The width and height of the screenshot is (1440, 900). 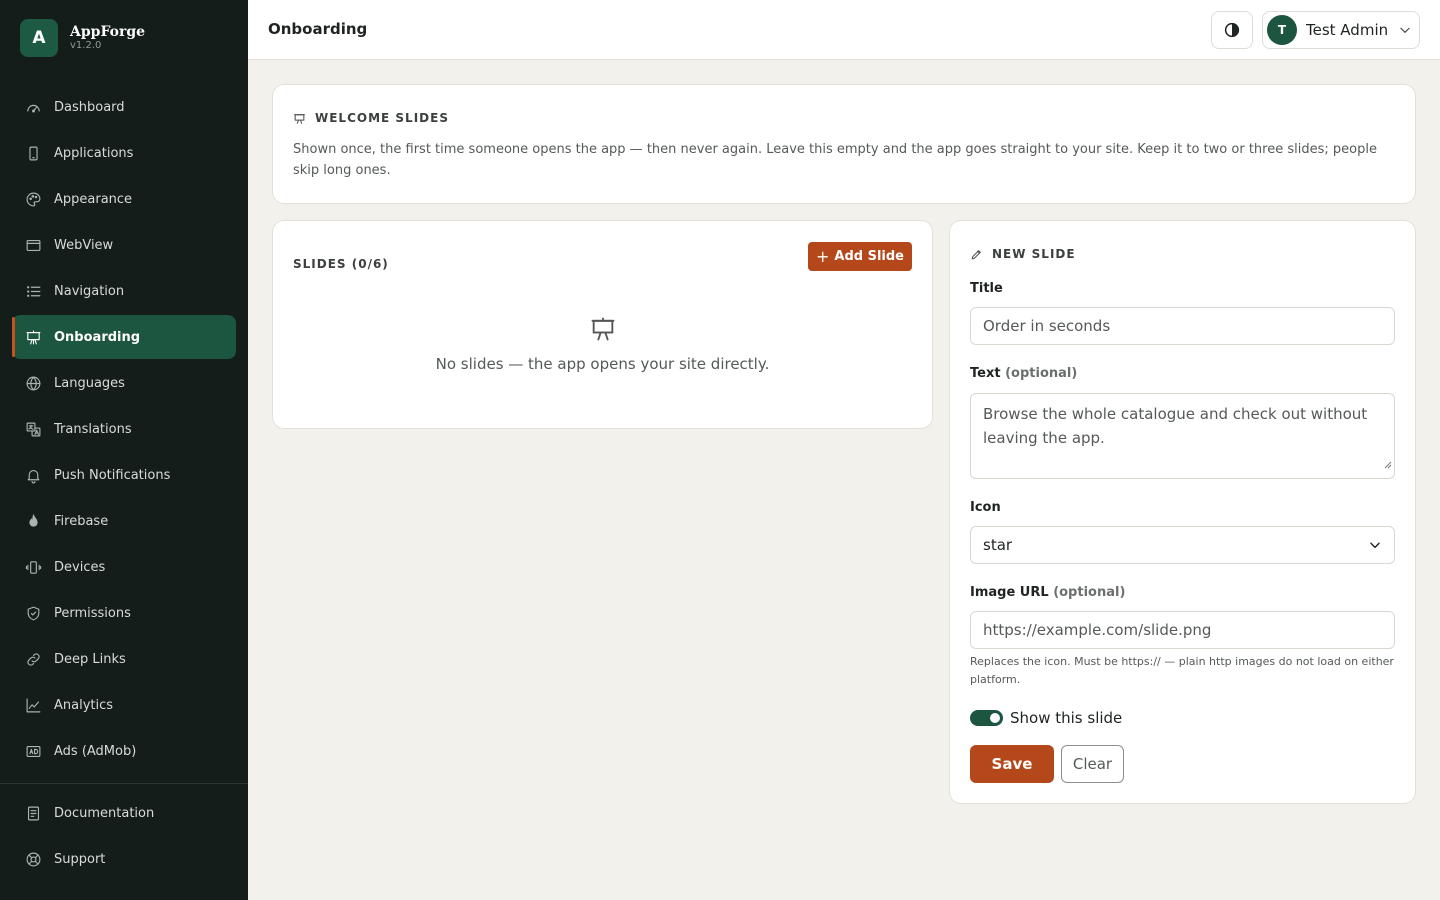 What do you see at coordinates (985, 507) in the screenshot?
I see `icon-label: Icon` at bounding box center [985, 507].